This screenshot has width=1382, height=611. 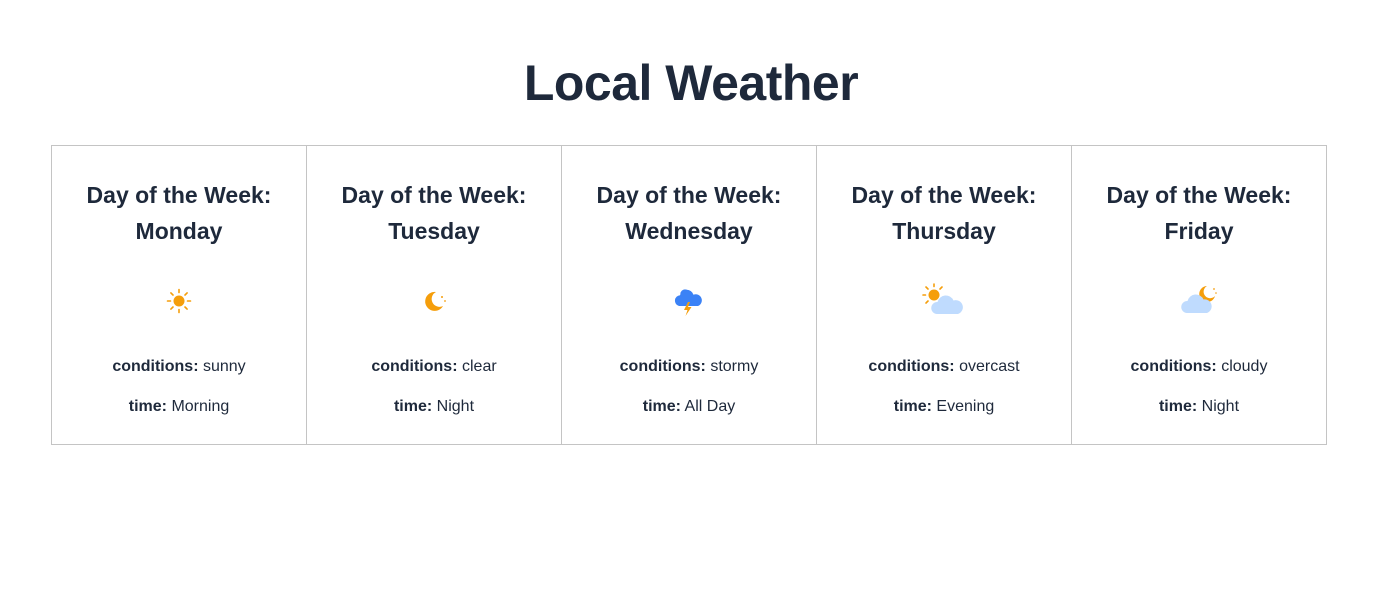 I want to click on time-row: time: Evening, so click(x=944, y=407).